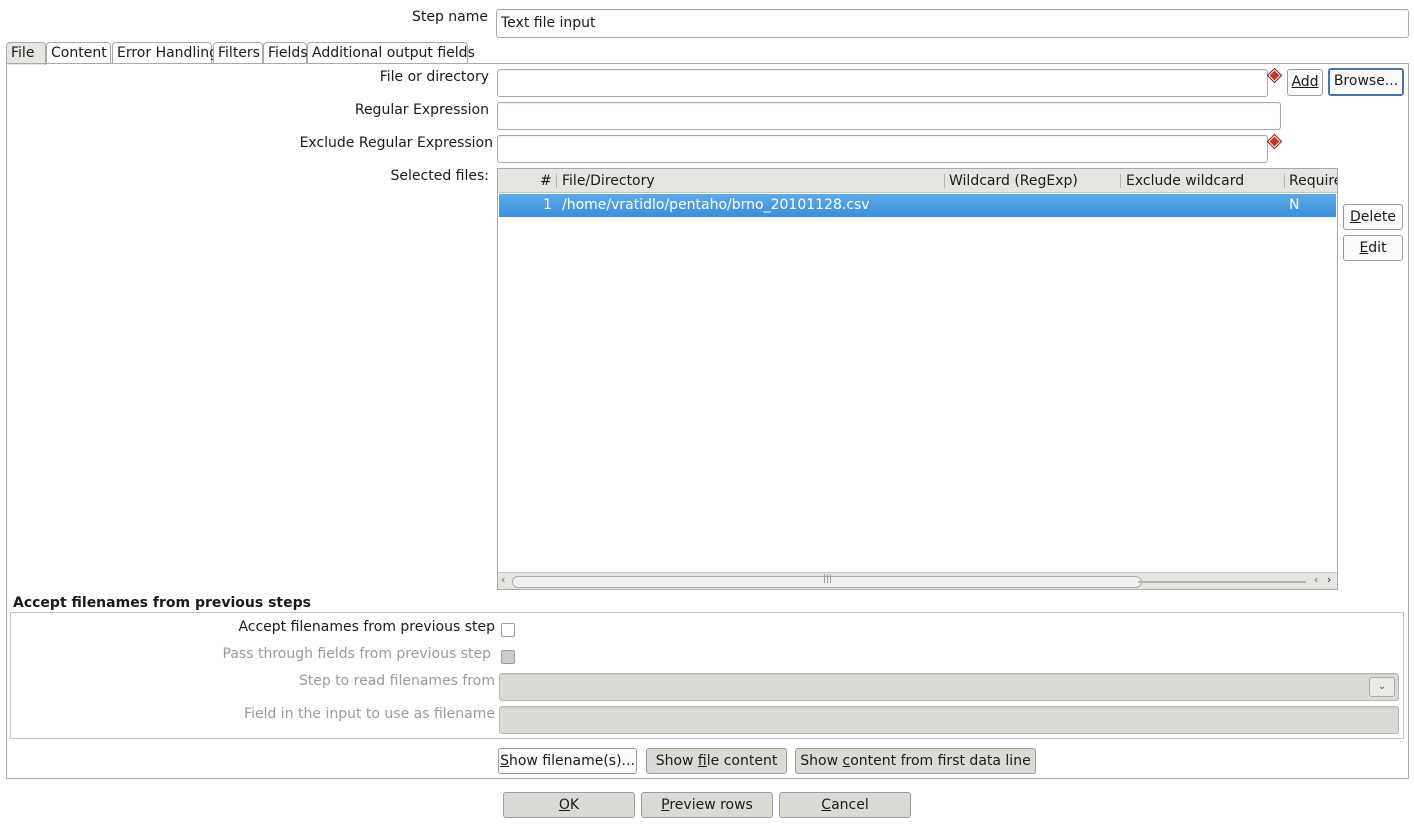 This screenshot has height=835, width=1414. Describe the element at coordinates (78, 53) in the screenshot. I see `tab-content: Content` at that location.